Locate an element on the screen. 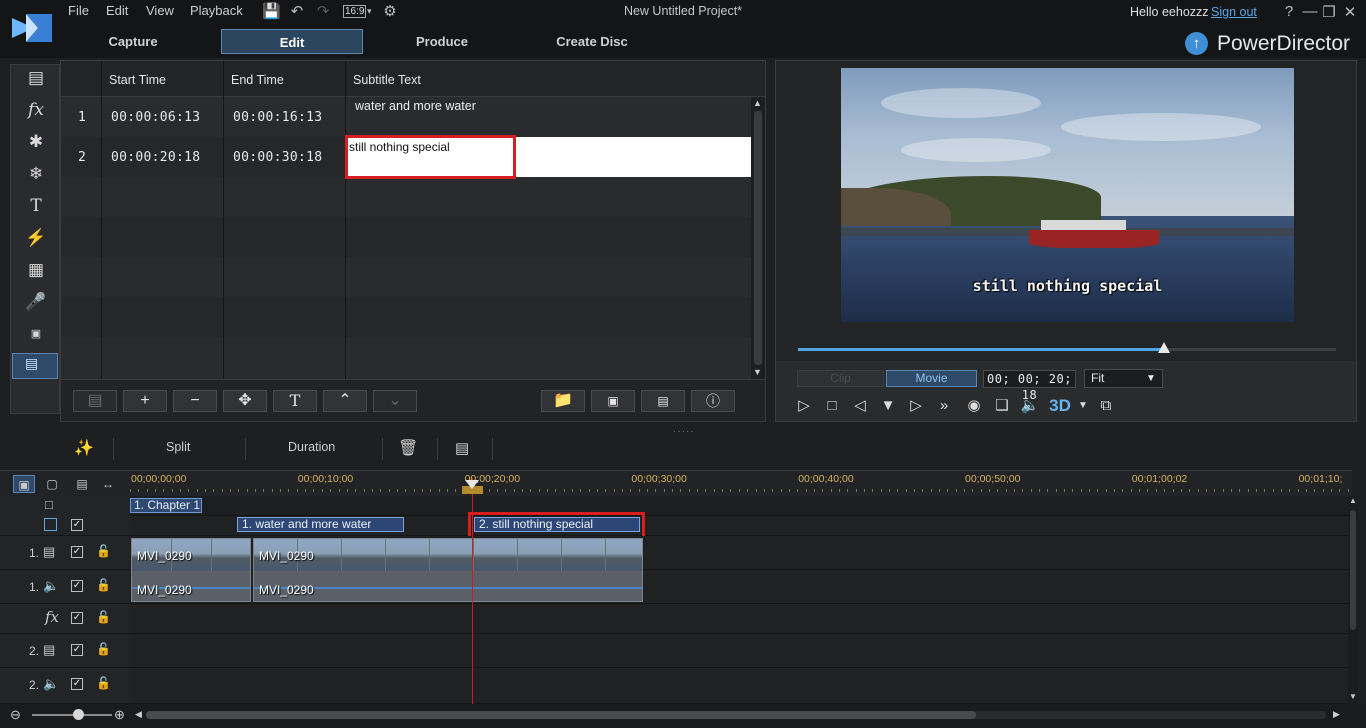 The image size is (1366, 728). storyboard-view-icon: ▢ is located at coordinates (52, 484).